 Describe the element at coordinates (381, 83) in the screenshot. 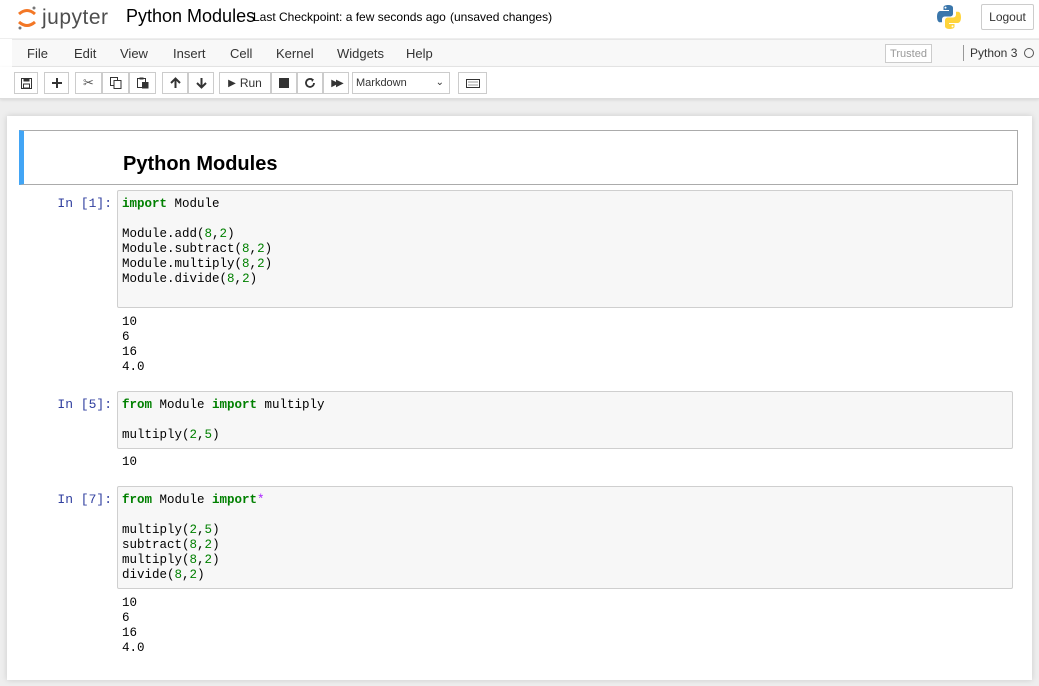

I see `cell-type-value: Markdown` at that location.